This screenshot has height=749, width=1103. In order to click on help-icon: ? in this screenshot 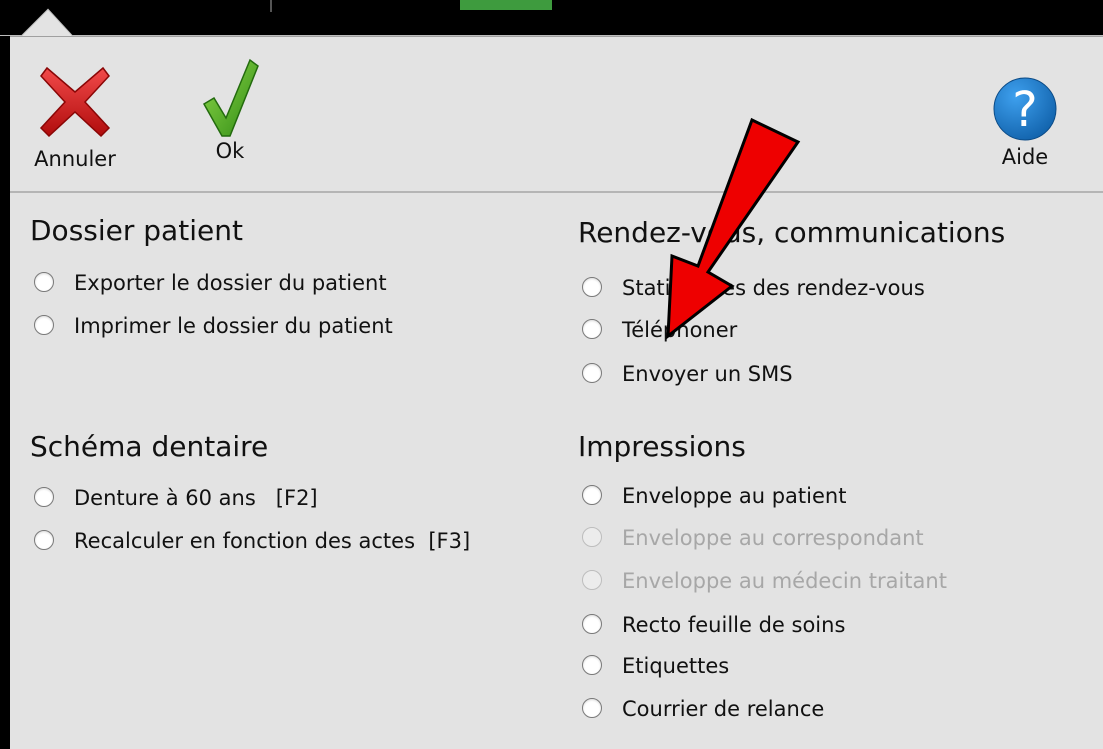, I will do `click(1025, 109)`.